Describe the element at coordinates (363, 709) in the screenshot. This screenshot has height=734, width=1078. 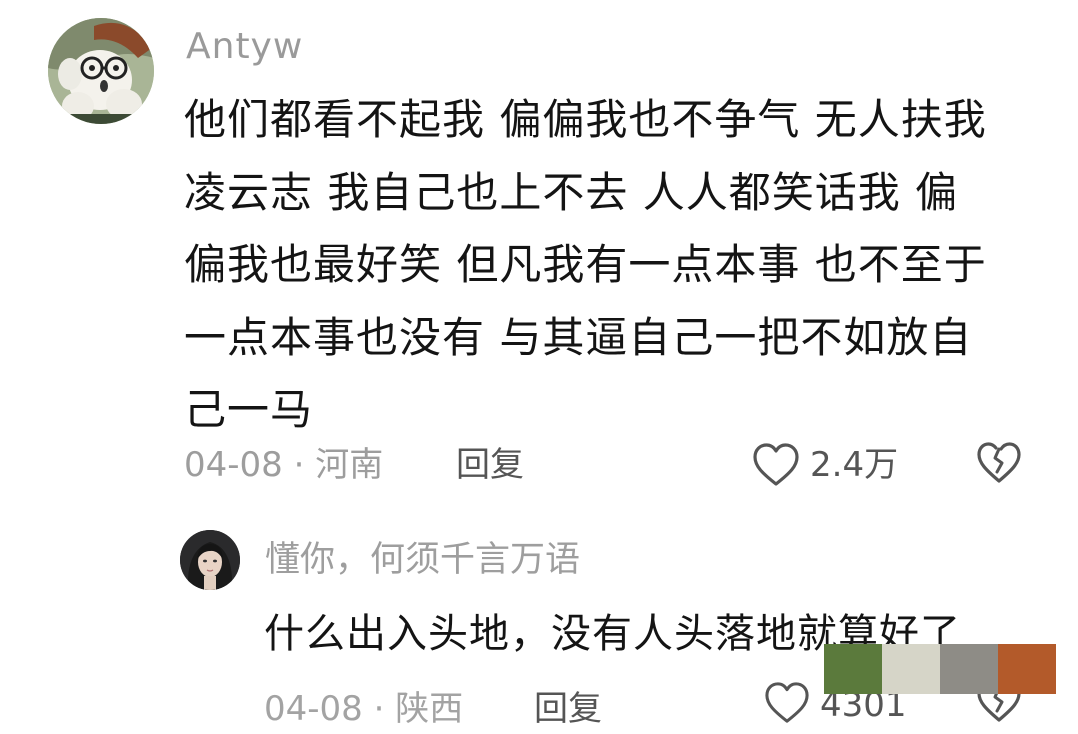
I see `comment-meta: 04-08 · 陕西` at that location.